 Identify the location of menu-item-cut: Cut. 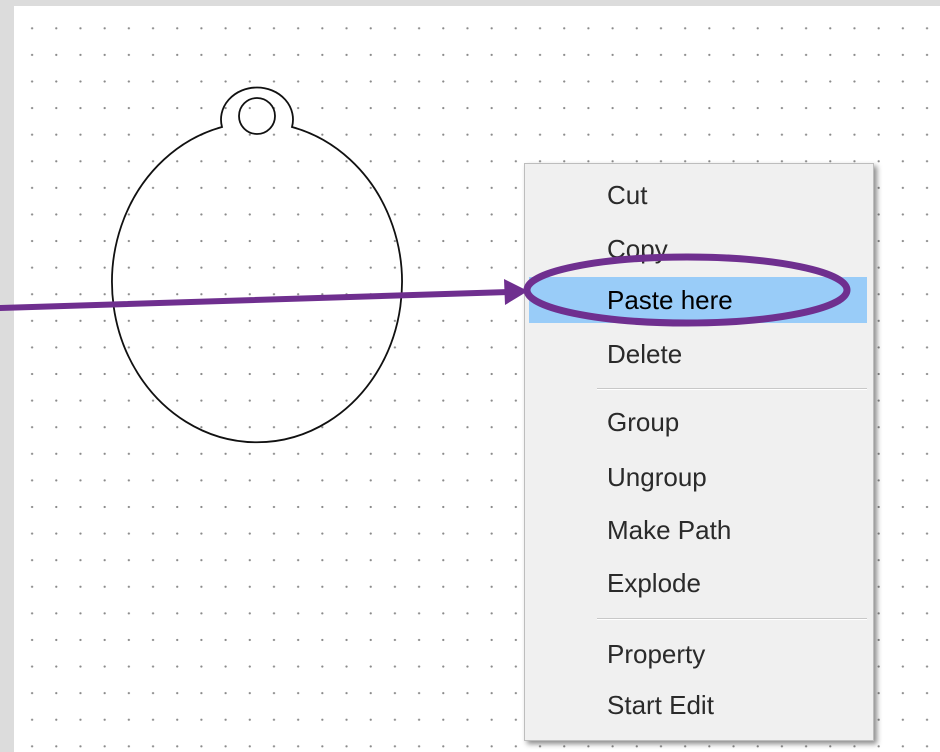
(698, 195).